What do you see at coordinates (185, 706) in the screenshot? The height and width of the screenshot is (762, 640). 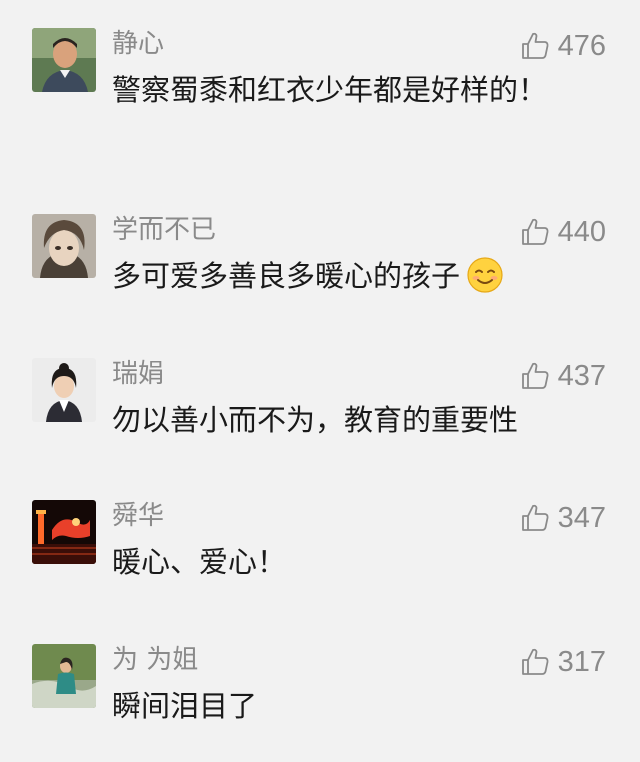 I see `comment-text: 瞬间泪目了` at bounding box center [185, 706].